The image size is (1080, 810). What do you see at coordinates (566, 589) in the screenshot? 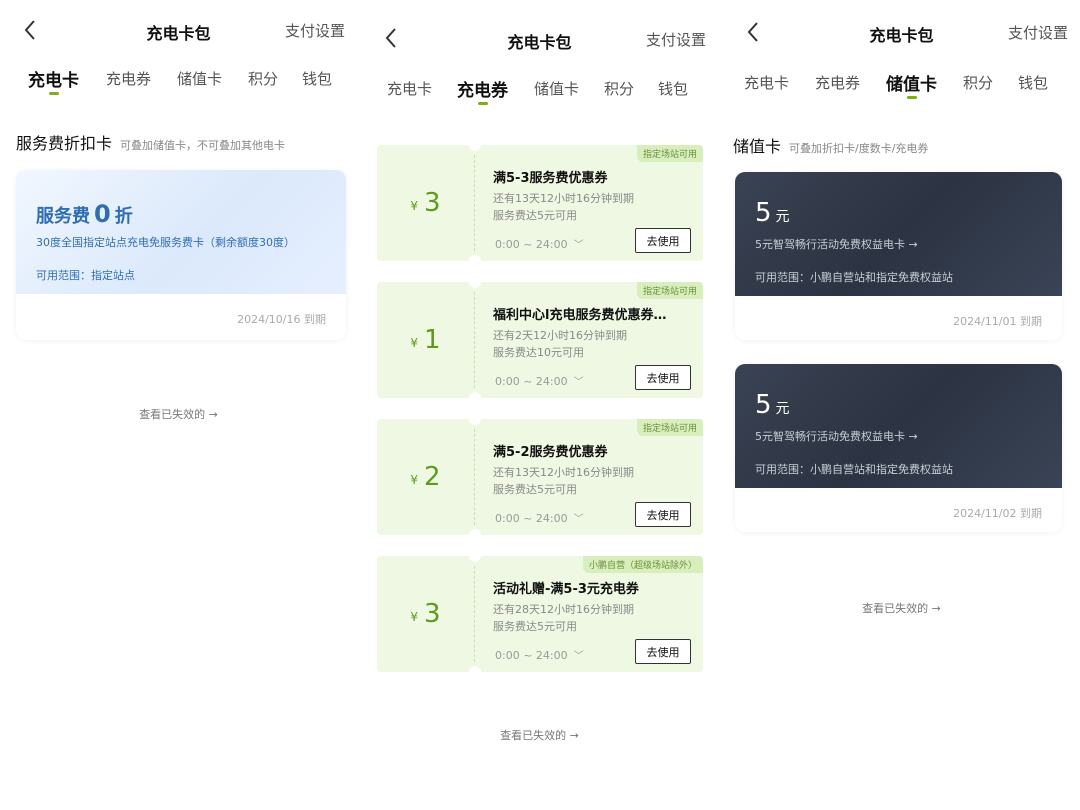
I see `coupon-title: 活动礼赠-满5-3元充电券` at bounding box center [566, 589].